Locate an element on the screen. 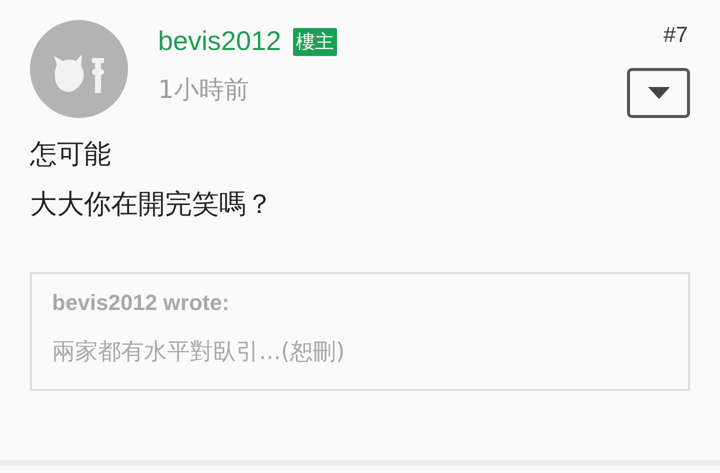  quote-text: 兩家都有水平對臥引...(恕刪) is located at coordinates (199, 352).